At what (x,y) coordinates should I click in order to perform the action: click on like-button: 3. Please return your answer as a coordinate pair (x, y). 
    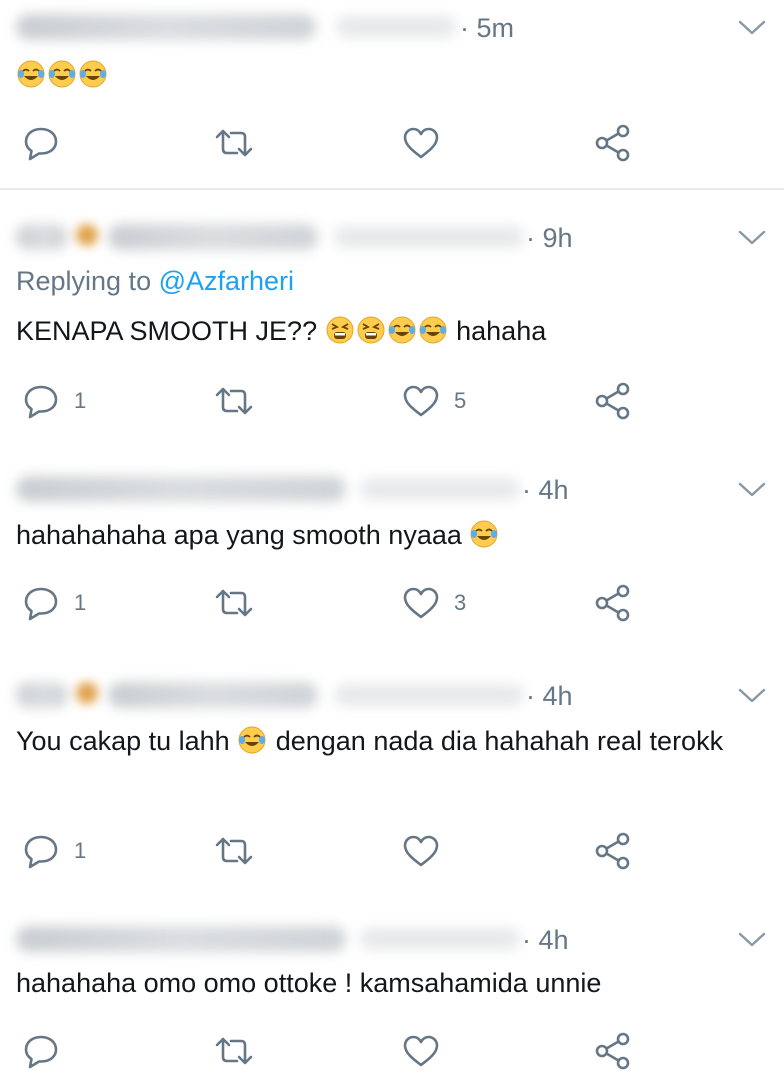
    Looking at the image, I should click on (434, 603).